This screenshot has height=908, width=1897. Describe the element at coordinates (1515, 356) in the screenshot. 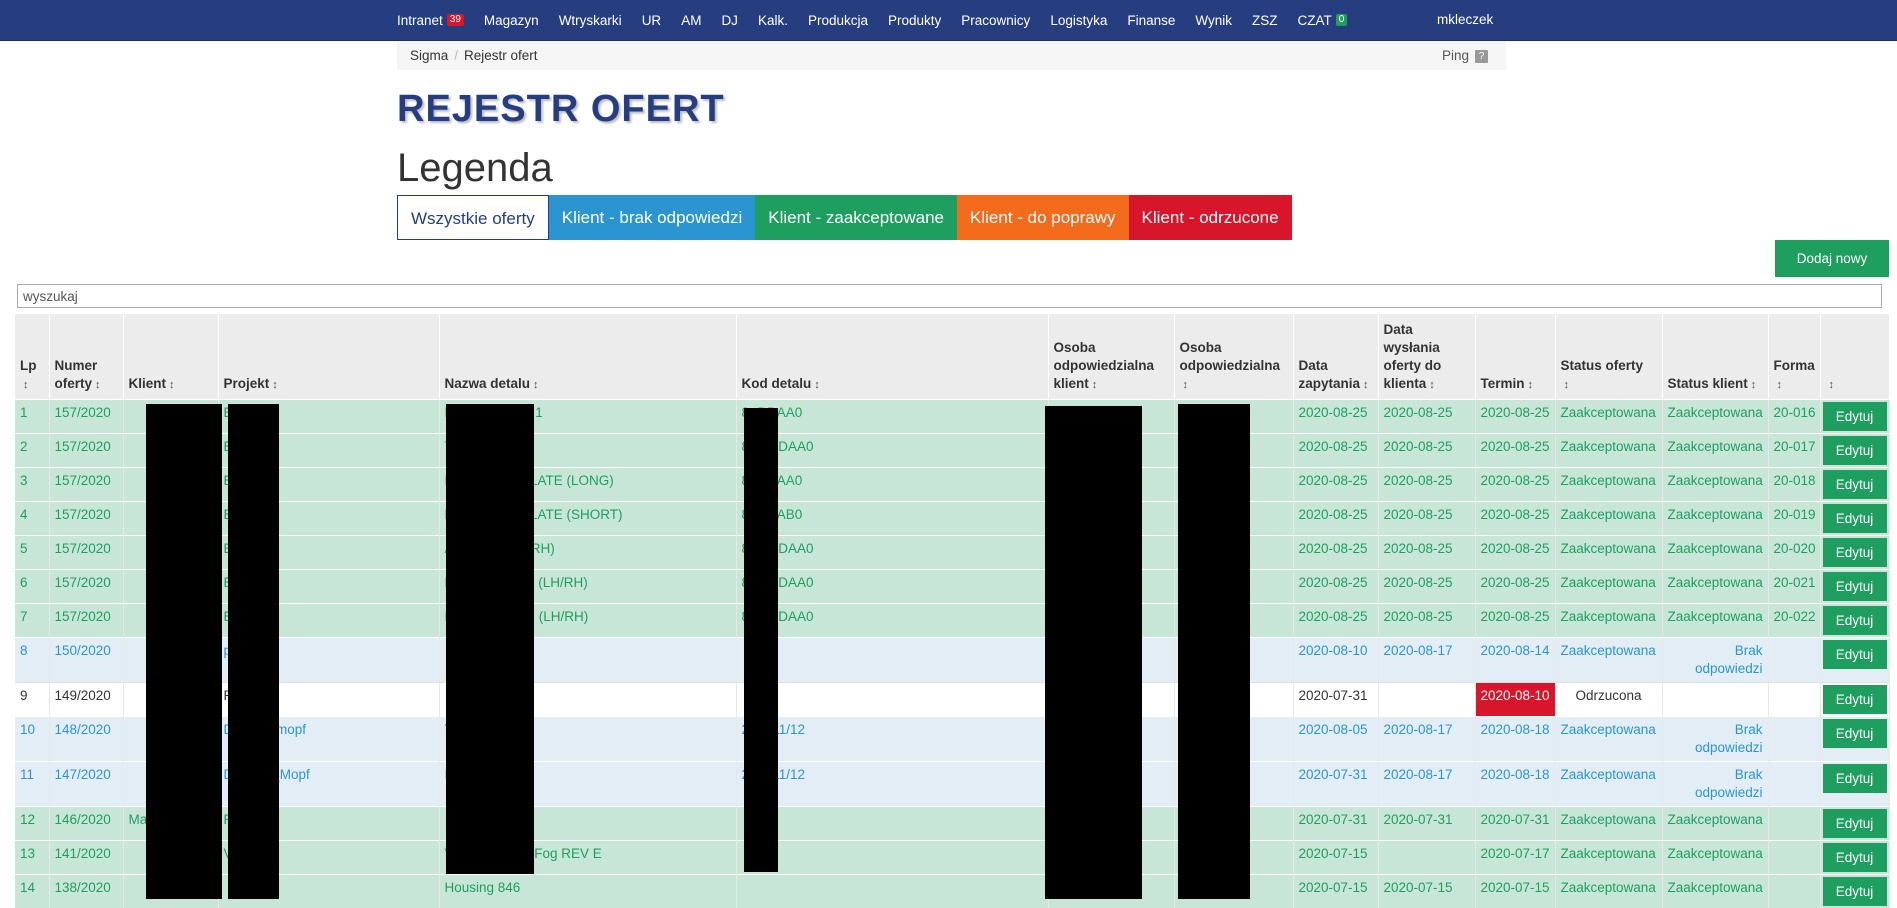

I see `column-header: Termin ↕` at that location.